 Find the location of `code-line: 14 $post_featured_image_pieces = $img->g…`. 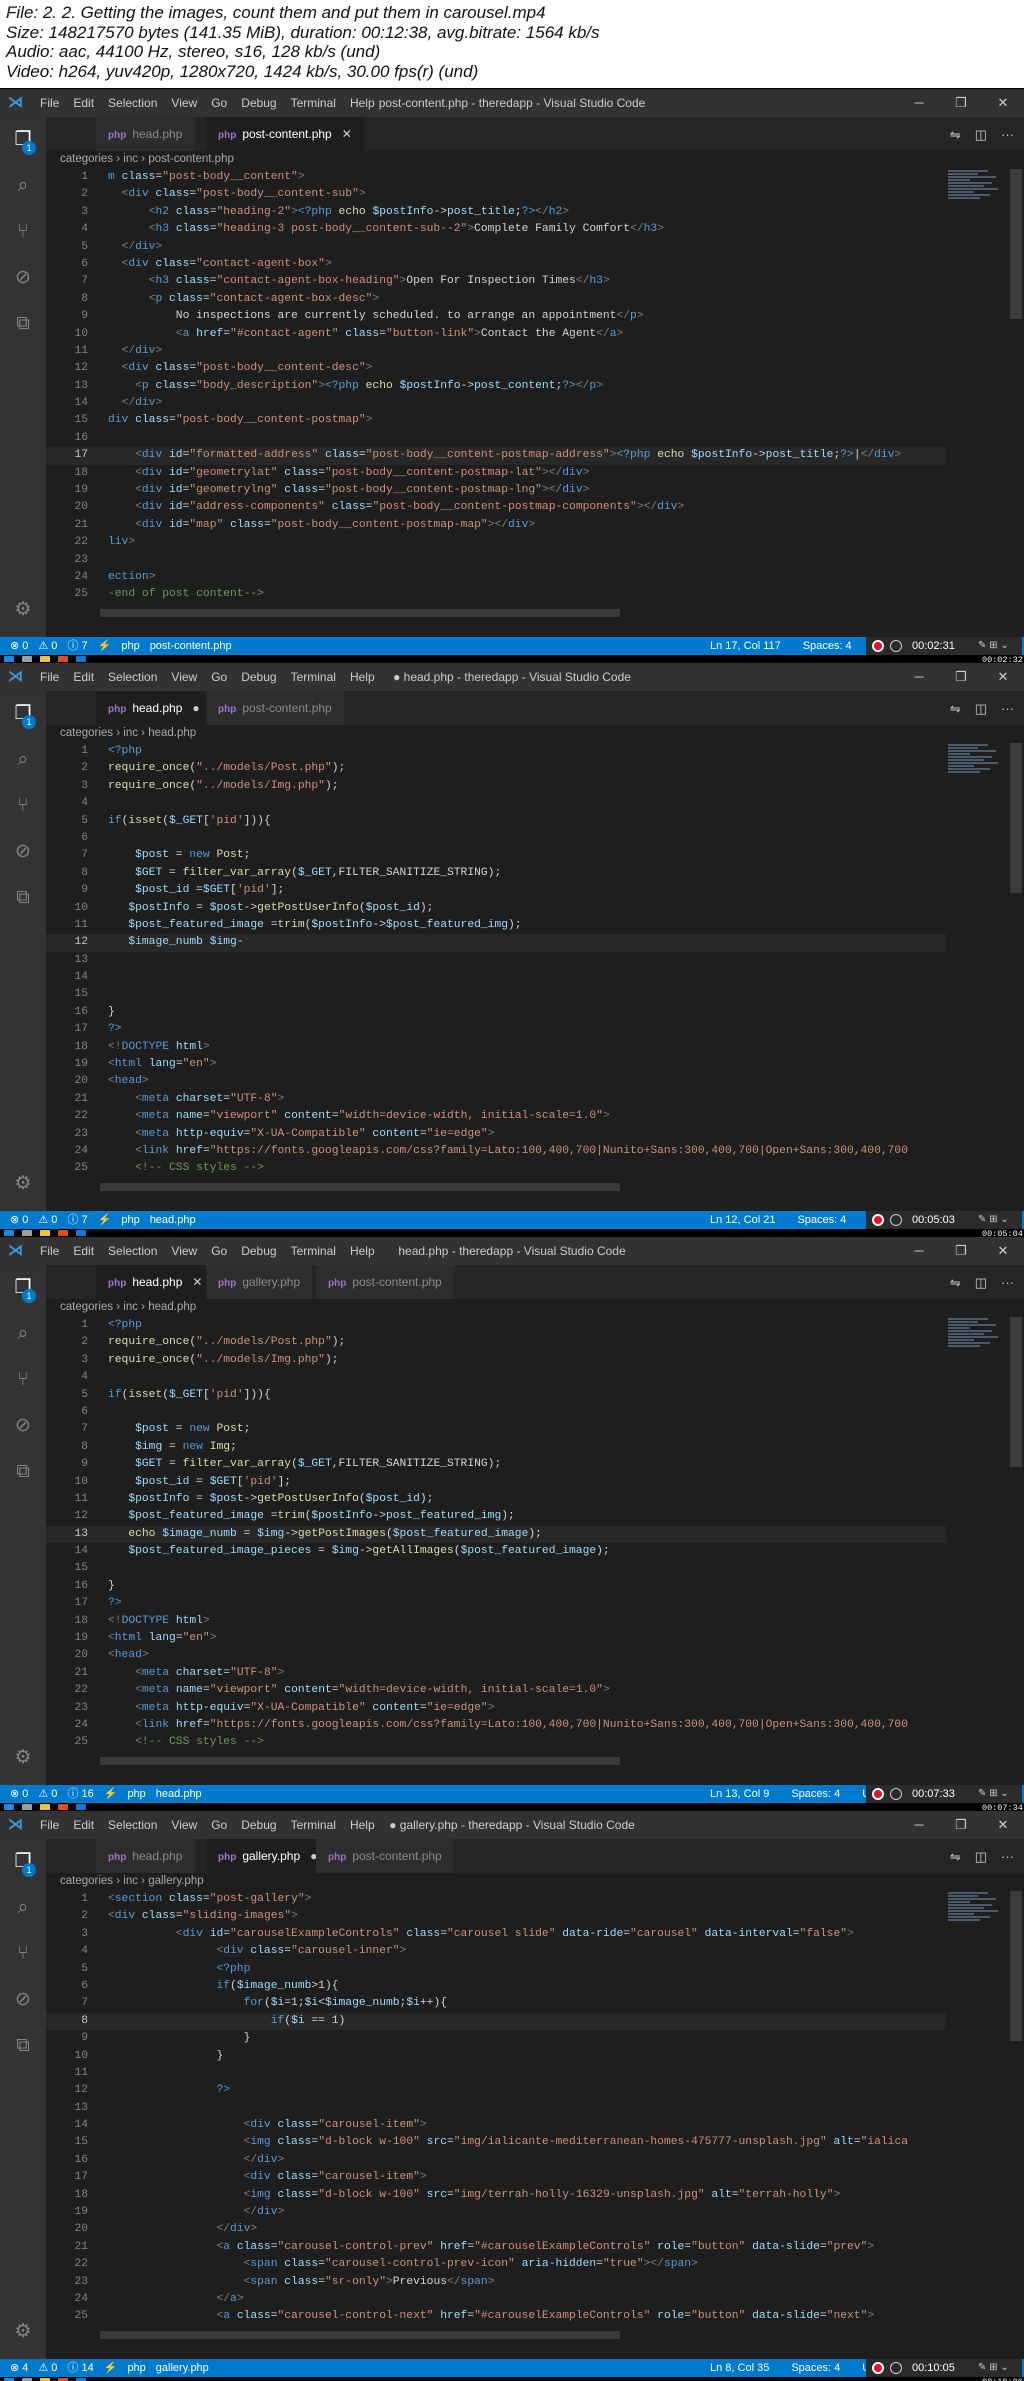

code-line: 14 $post_featured_image_pieces = $img->g… is located at coordinates (496, 1551).